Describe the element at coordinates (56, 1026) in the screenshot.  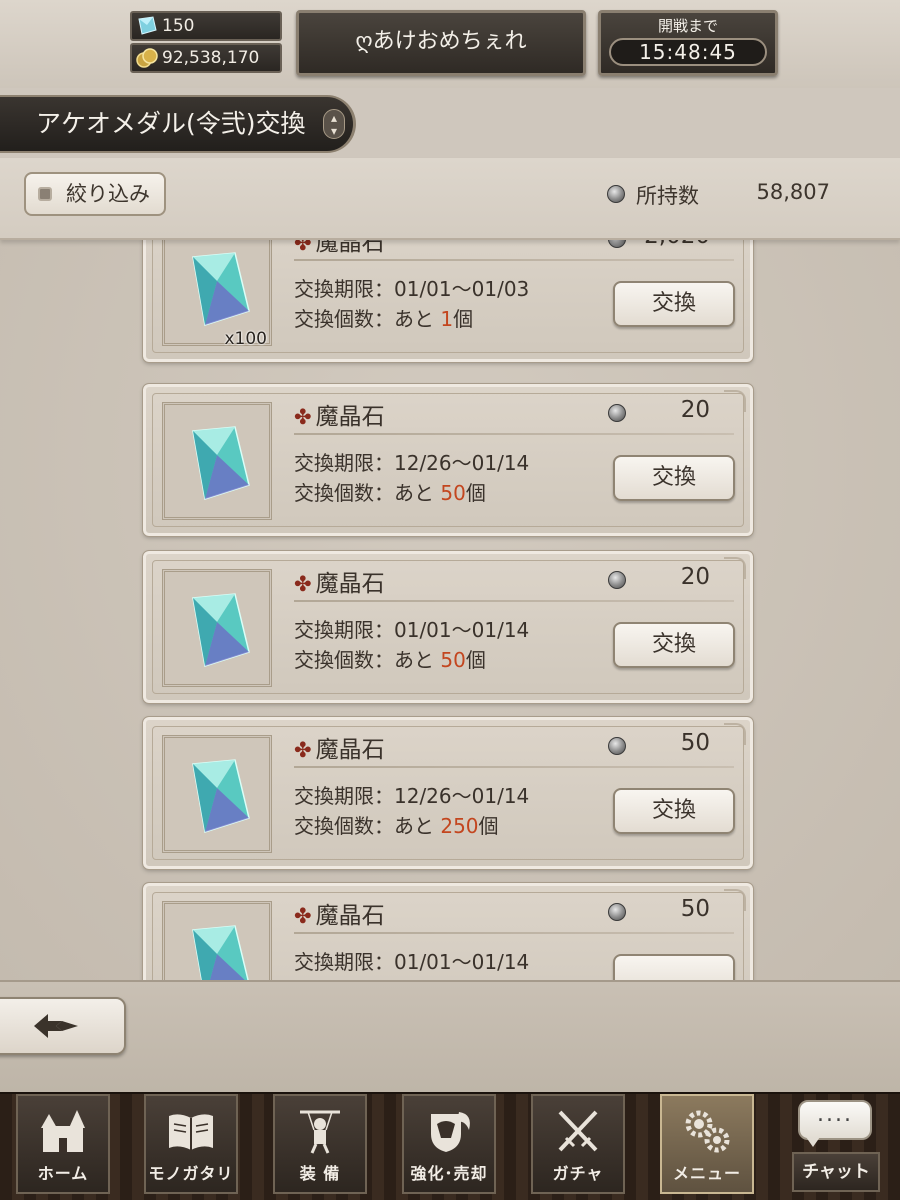
I see `back-arrow-icon` at that location.